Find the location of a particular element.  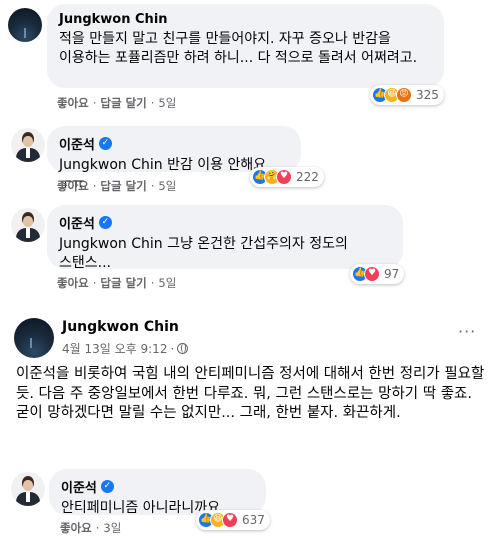

post-author: Jungkwon Chin is located at coordinates (120, 327).